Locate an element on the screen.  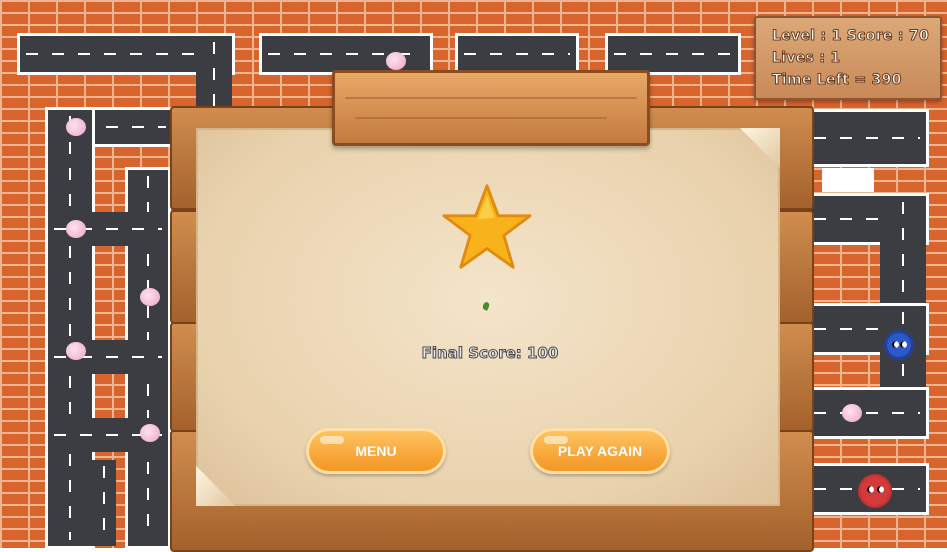
red-virus-enemy is located at coordinates (875, 491).